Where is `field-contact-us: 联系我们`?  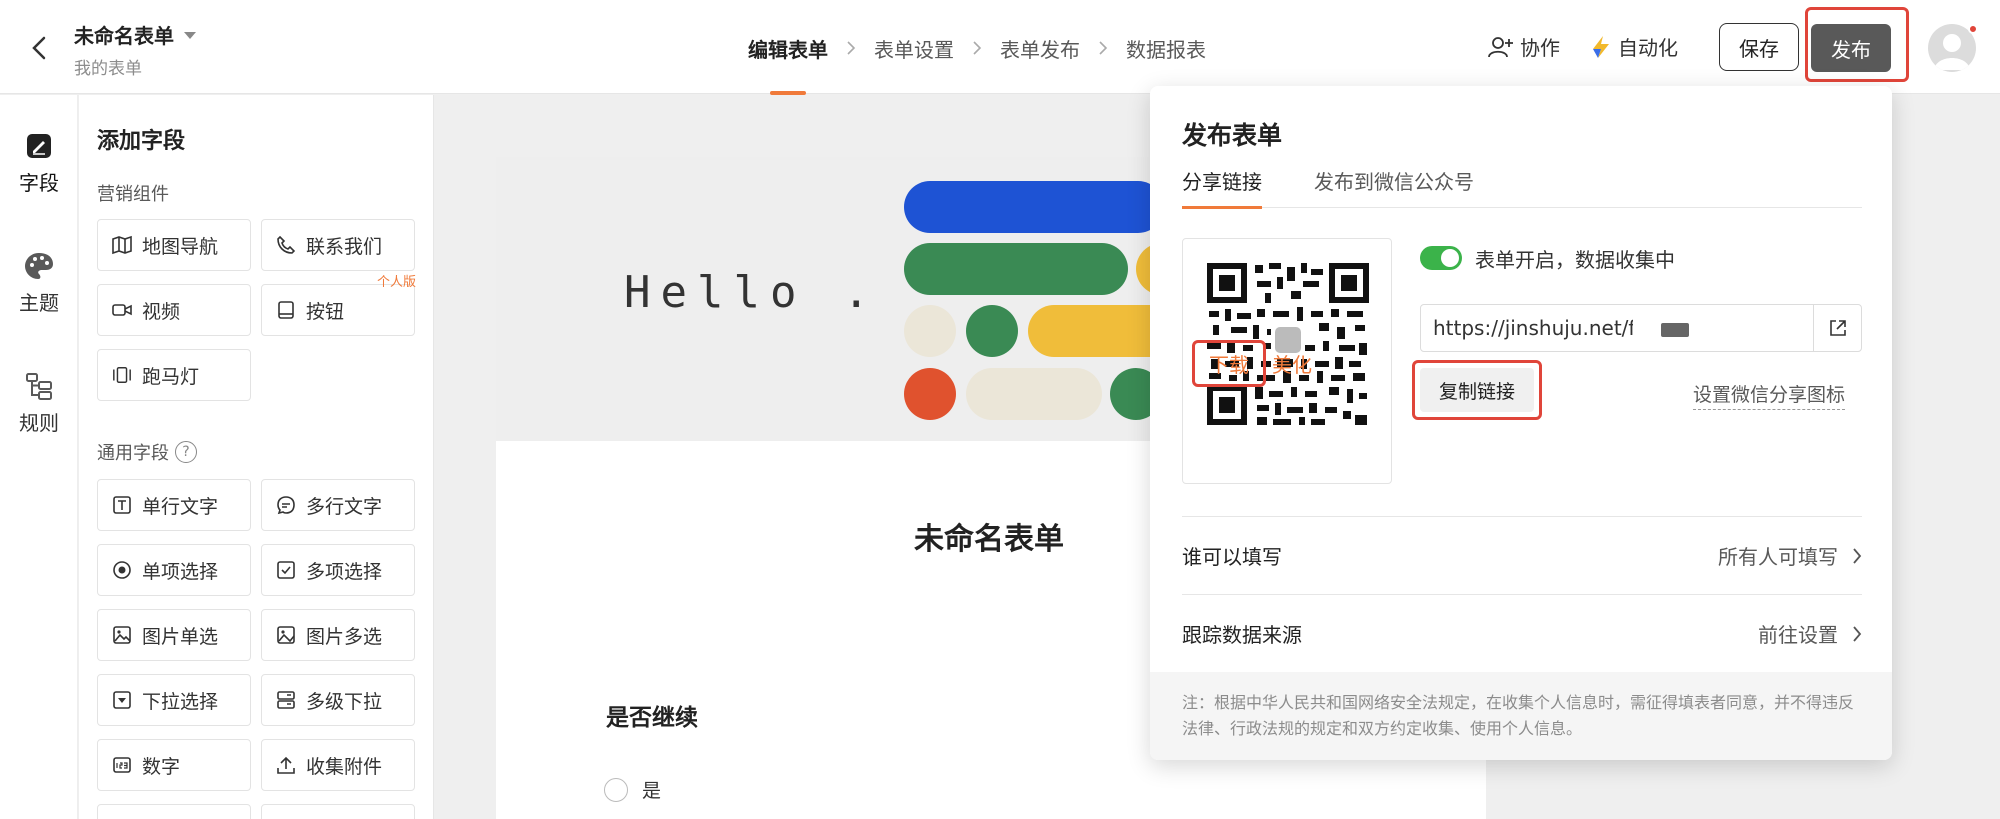
field-contact-us: 联系我们 is located at coordinates (338, 245).